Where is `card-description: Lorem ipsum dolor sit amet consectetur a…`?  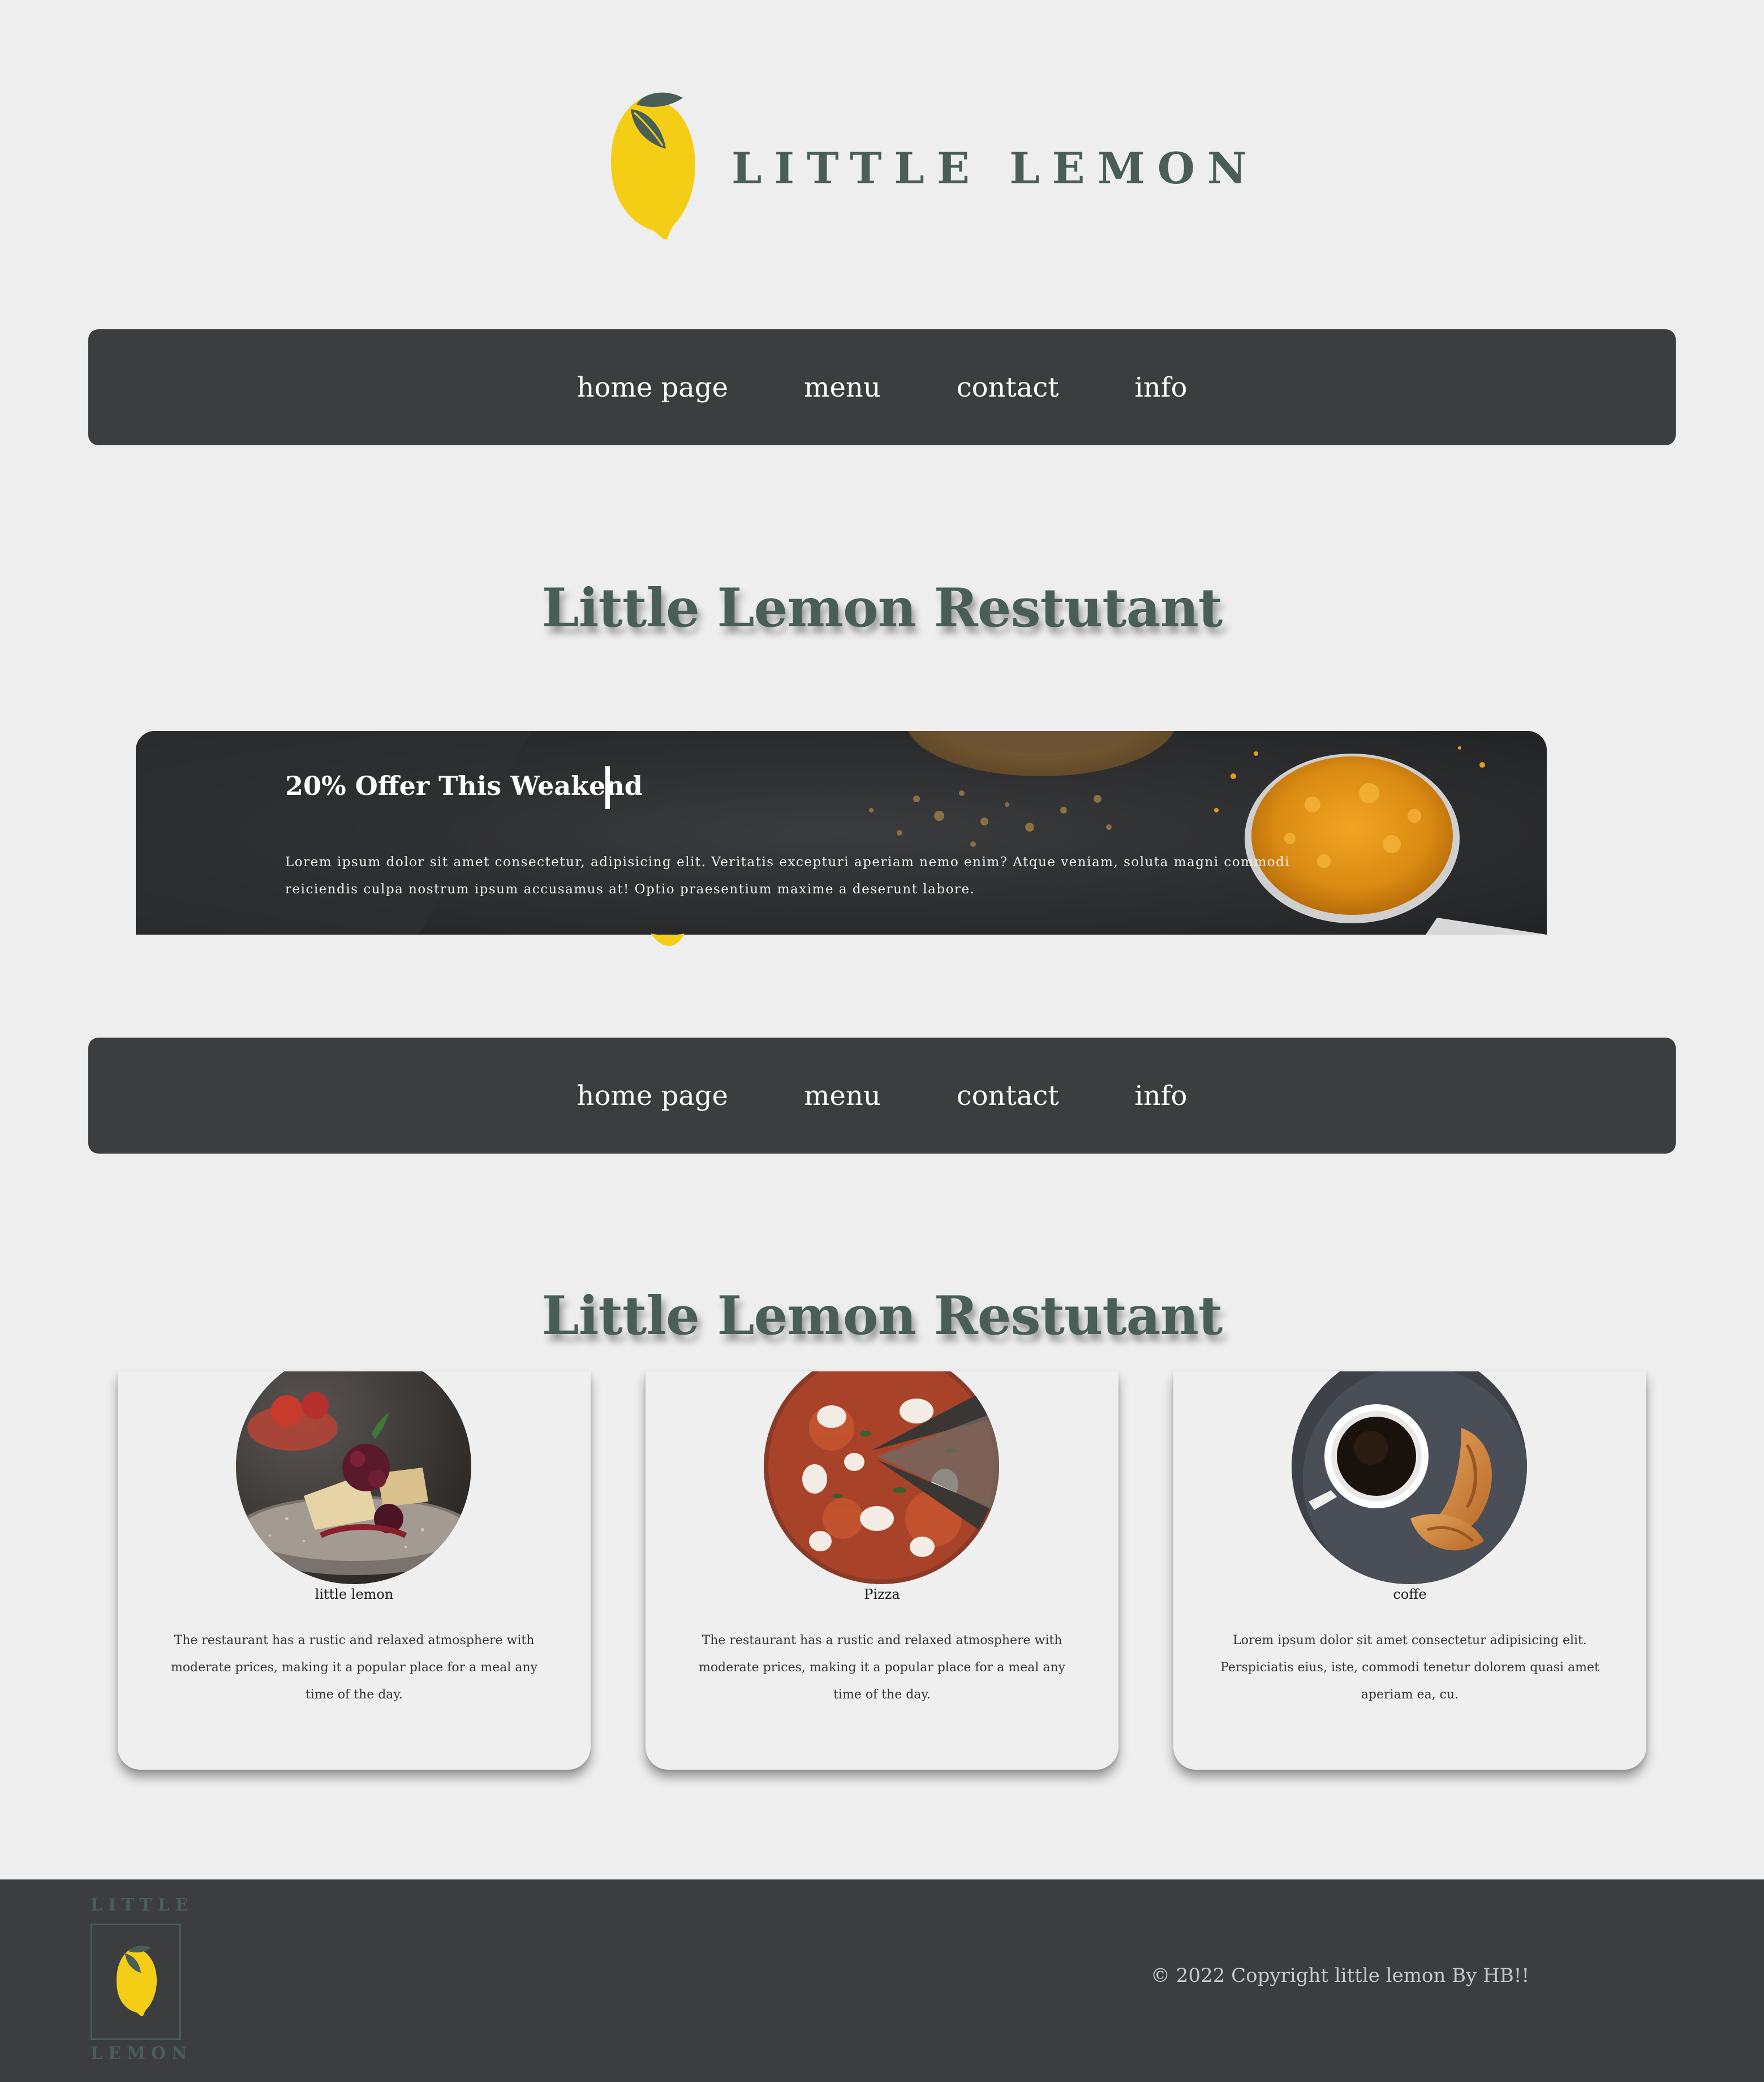 card-description: Lorem ipsum dolor sit amet consectetur a… is located at coordinates (1409, 1668).